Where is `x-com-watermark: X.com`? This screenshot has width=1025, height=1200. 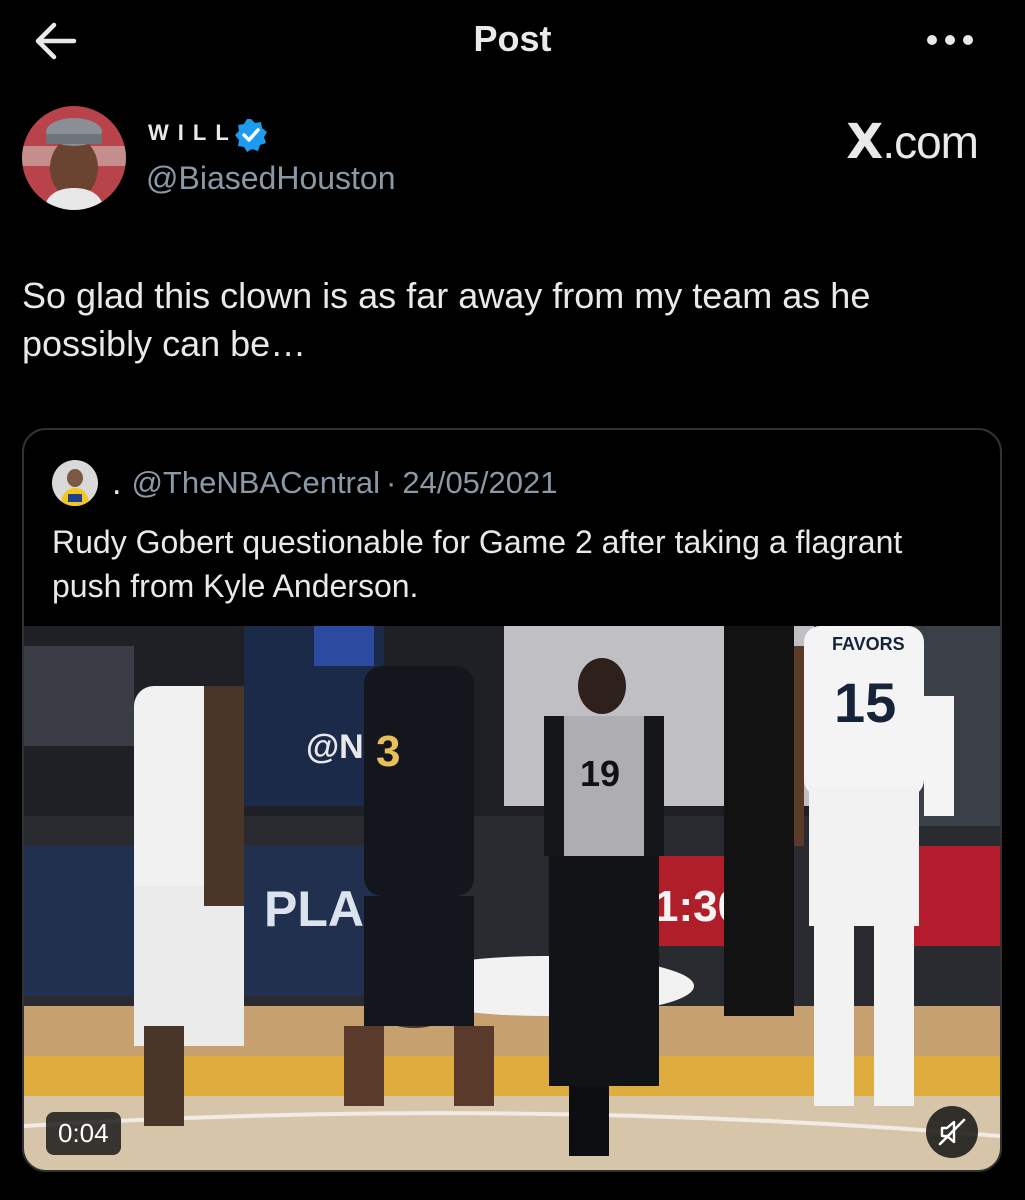
x-com-watermark: X.com is located at coordinates (912, 142).